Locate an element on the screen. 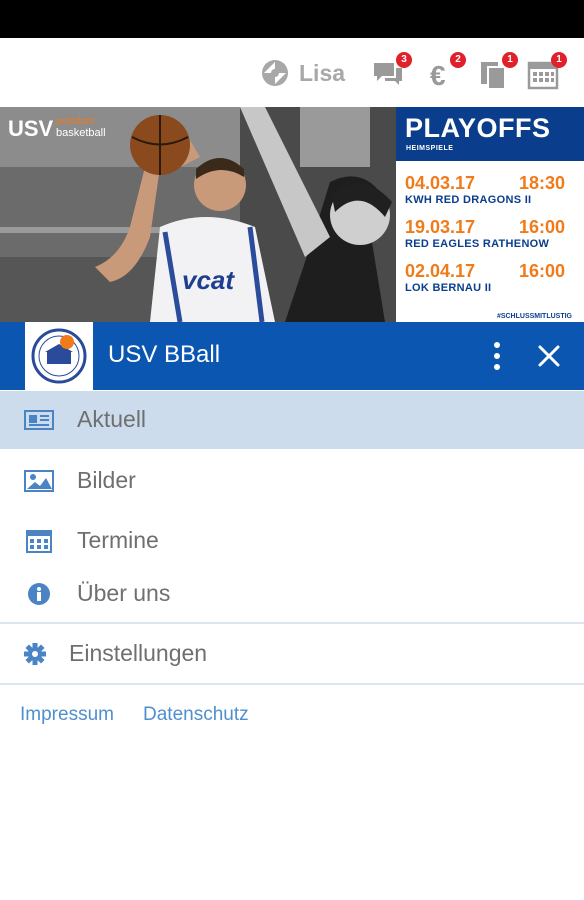 The width and height of the screenshot is (584, 900). logo-basketball-text: basketball is located at coordinates (81, 133).